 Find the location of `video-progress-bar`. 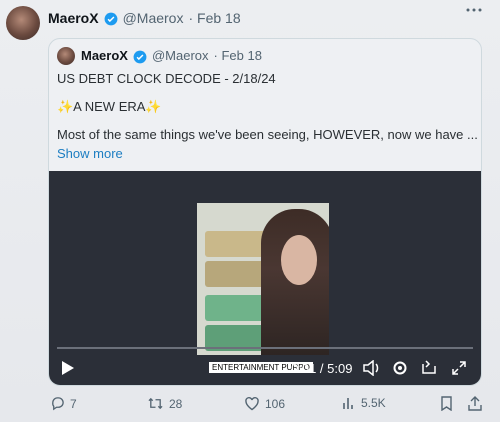

video-progress-bar is located at coordinates (265, 348).